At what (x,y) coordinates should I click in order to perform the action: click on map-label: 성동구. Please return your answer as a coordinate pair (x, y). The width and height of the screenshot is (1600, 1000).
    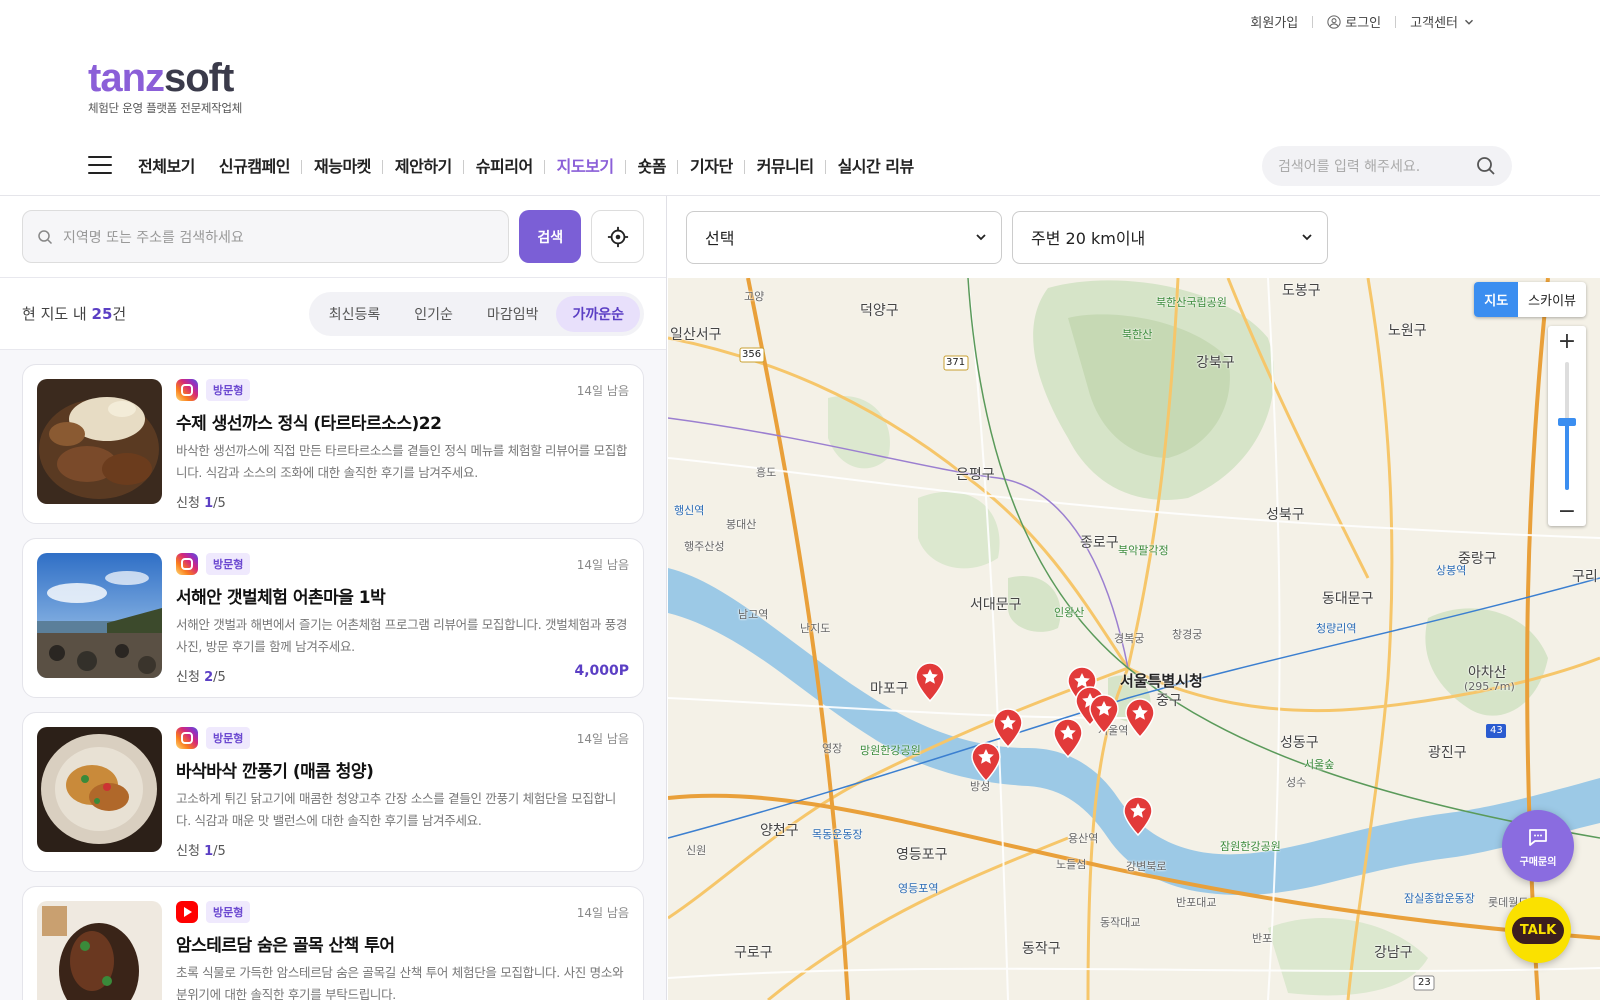
    Looking at the image, I should click on (1299, 743).